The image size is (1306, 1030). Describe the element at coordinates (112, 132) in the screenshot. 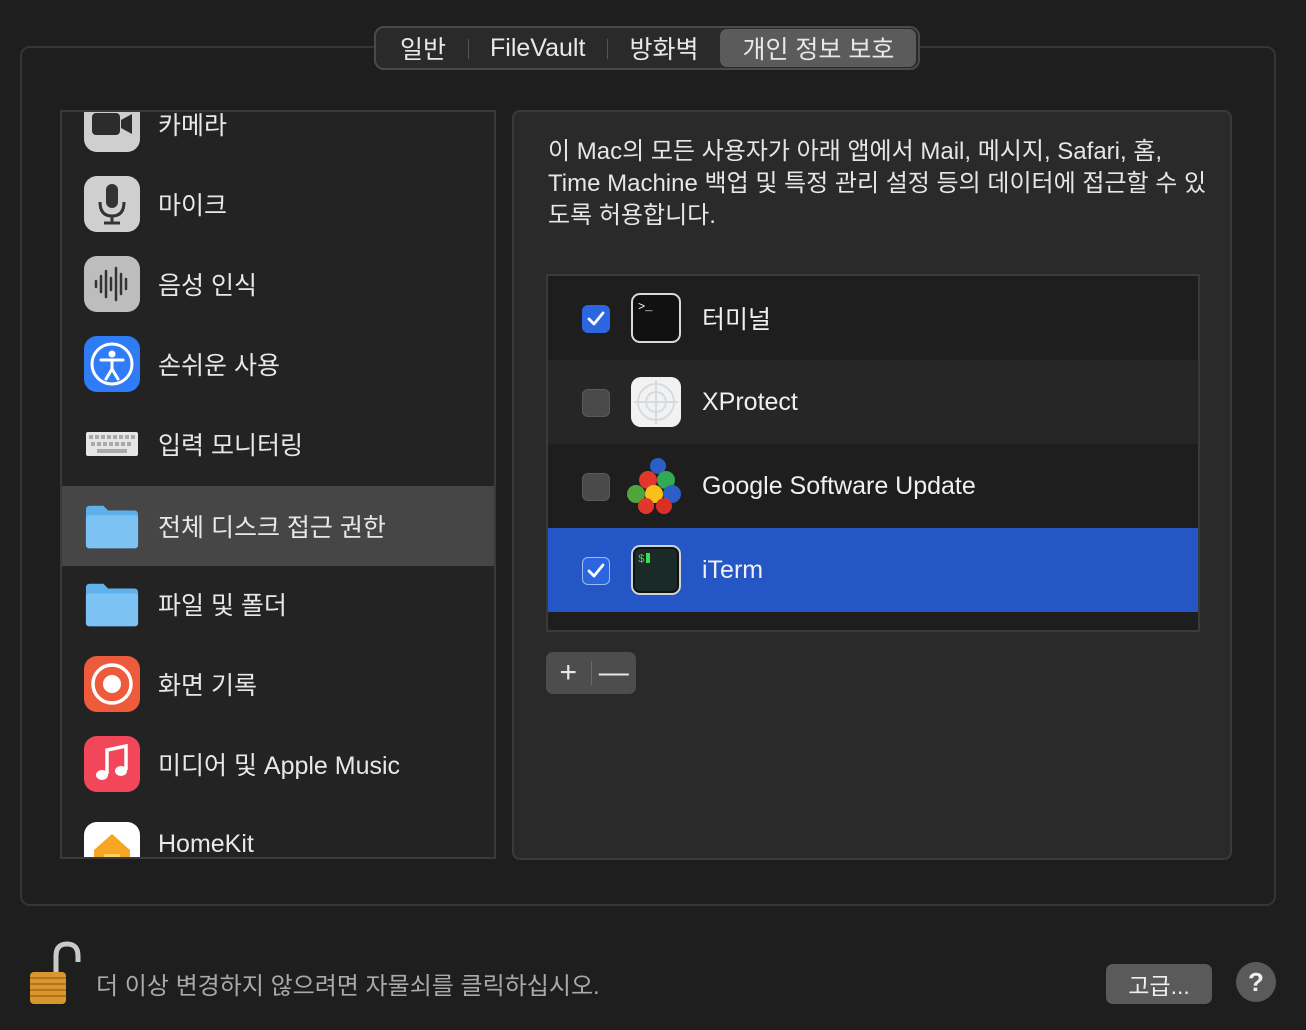

I see `camera-icon` at that location.